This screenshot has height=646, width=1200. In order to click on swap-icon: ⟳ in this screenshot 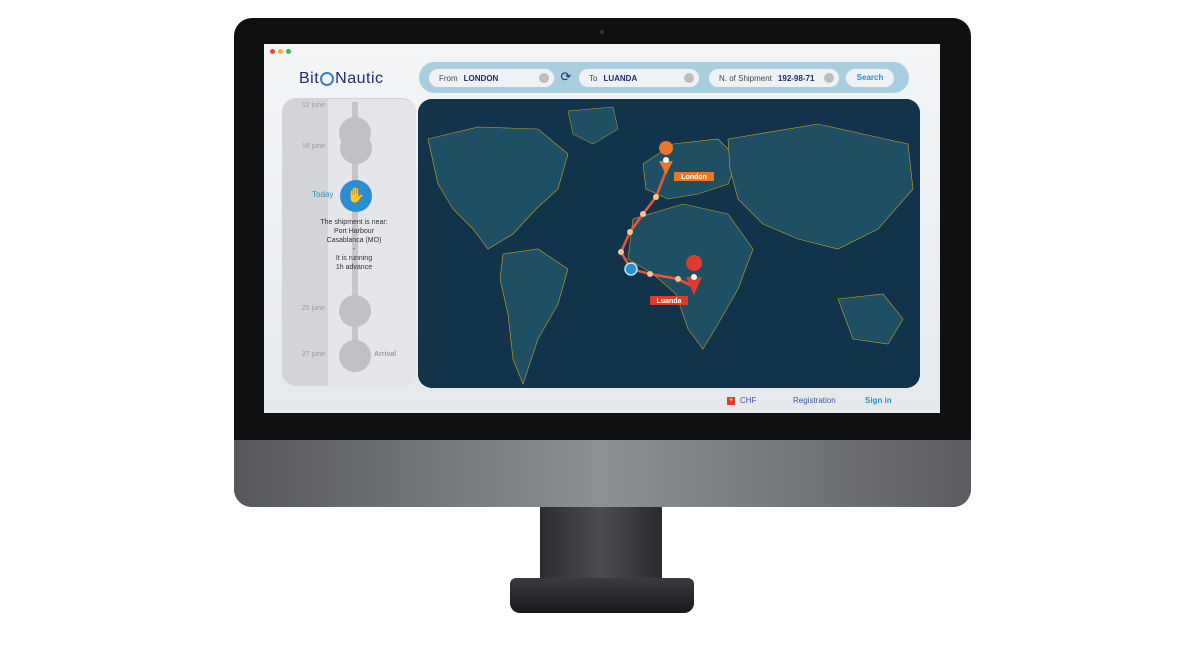, I will do `click(566, 77)`.